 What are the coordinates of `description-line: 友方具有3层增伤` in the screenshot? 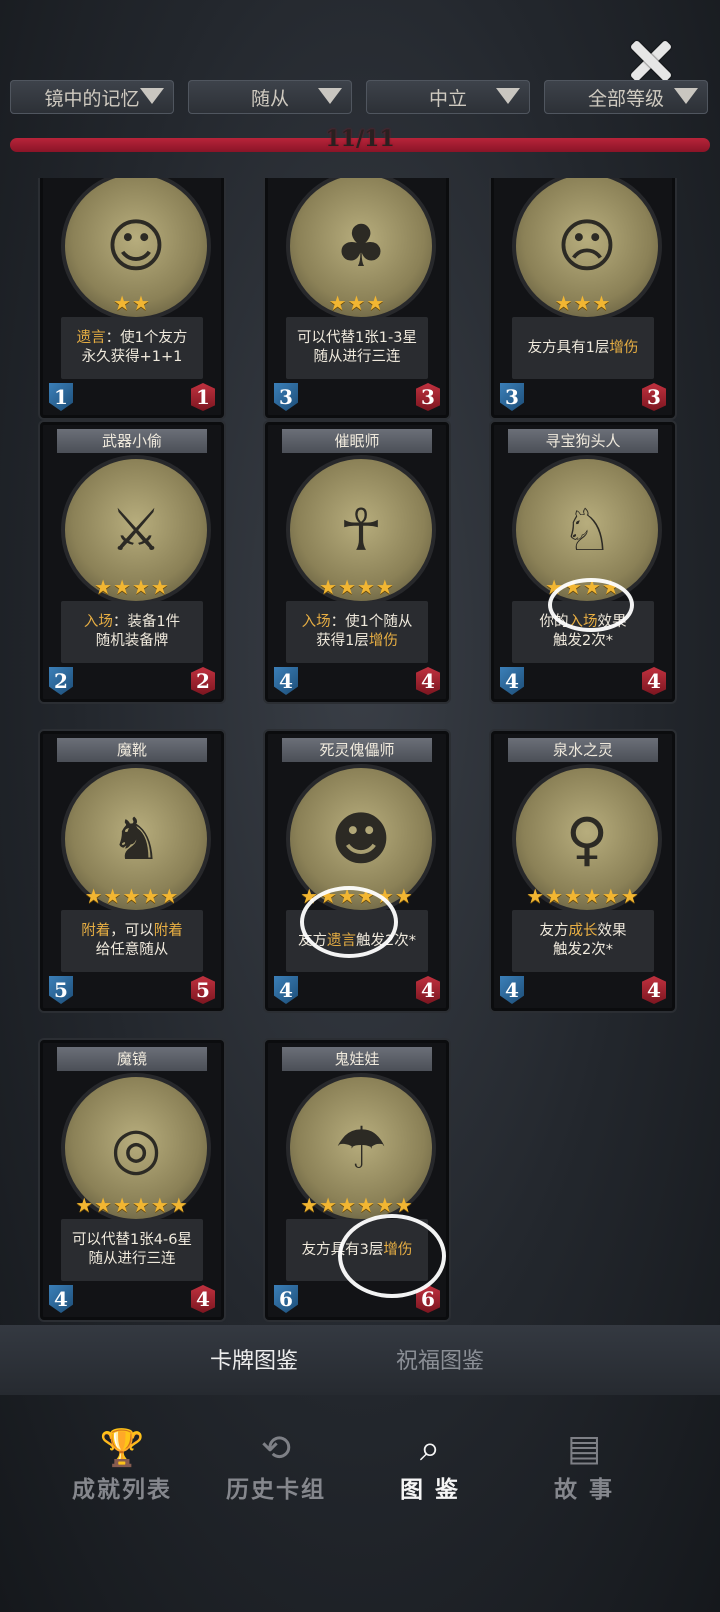 It's located at (357, 1250).